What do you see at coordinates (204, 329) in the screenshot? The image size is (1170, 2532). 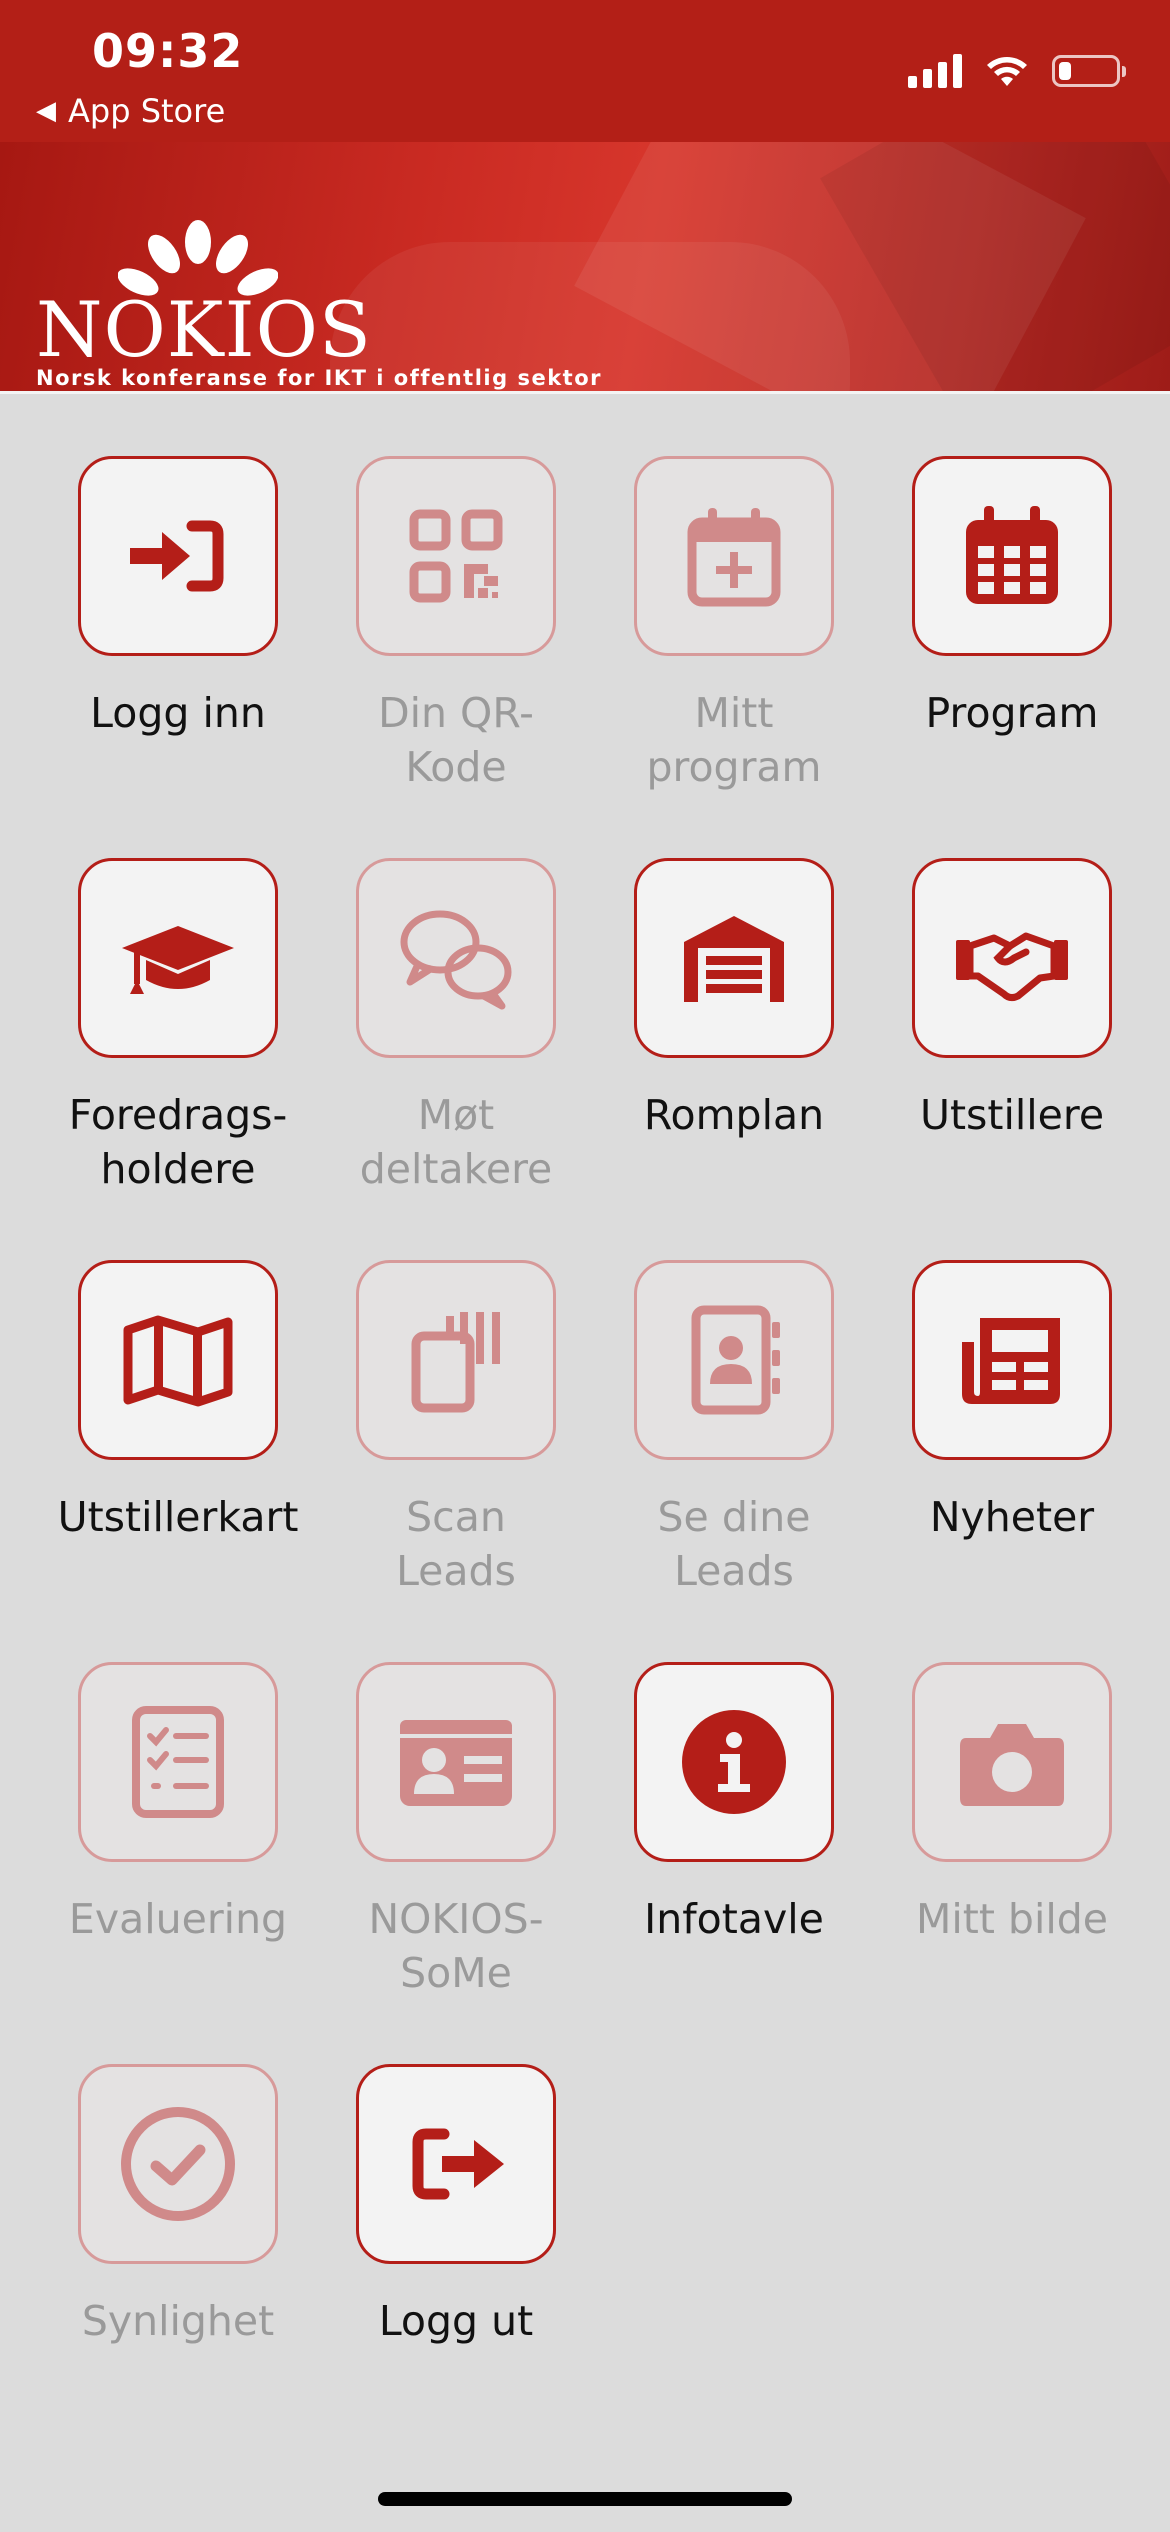 I see `logo-text: NOKIOS` at bounding box center [204, 329].